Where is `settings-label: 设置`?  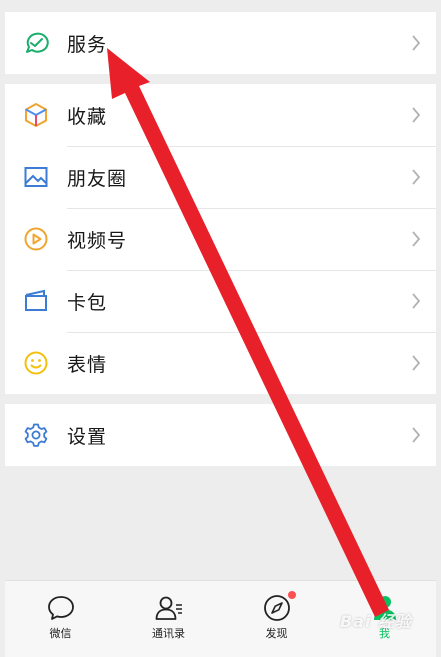
settings-label: 设置 is located at coordinates (87, 436).